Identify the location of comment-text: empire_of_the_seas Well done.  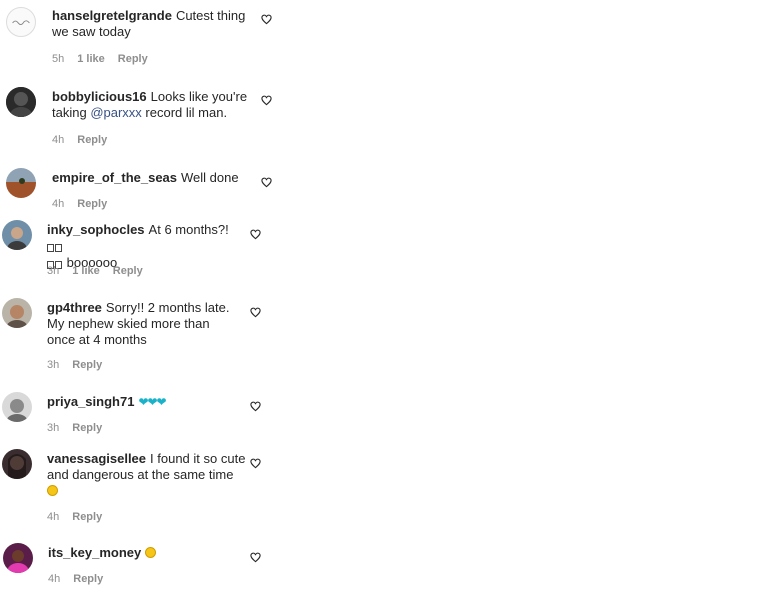
(145, 177).